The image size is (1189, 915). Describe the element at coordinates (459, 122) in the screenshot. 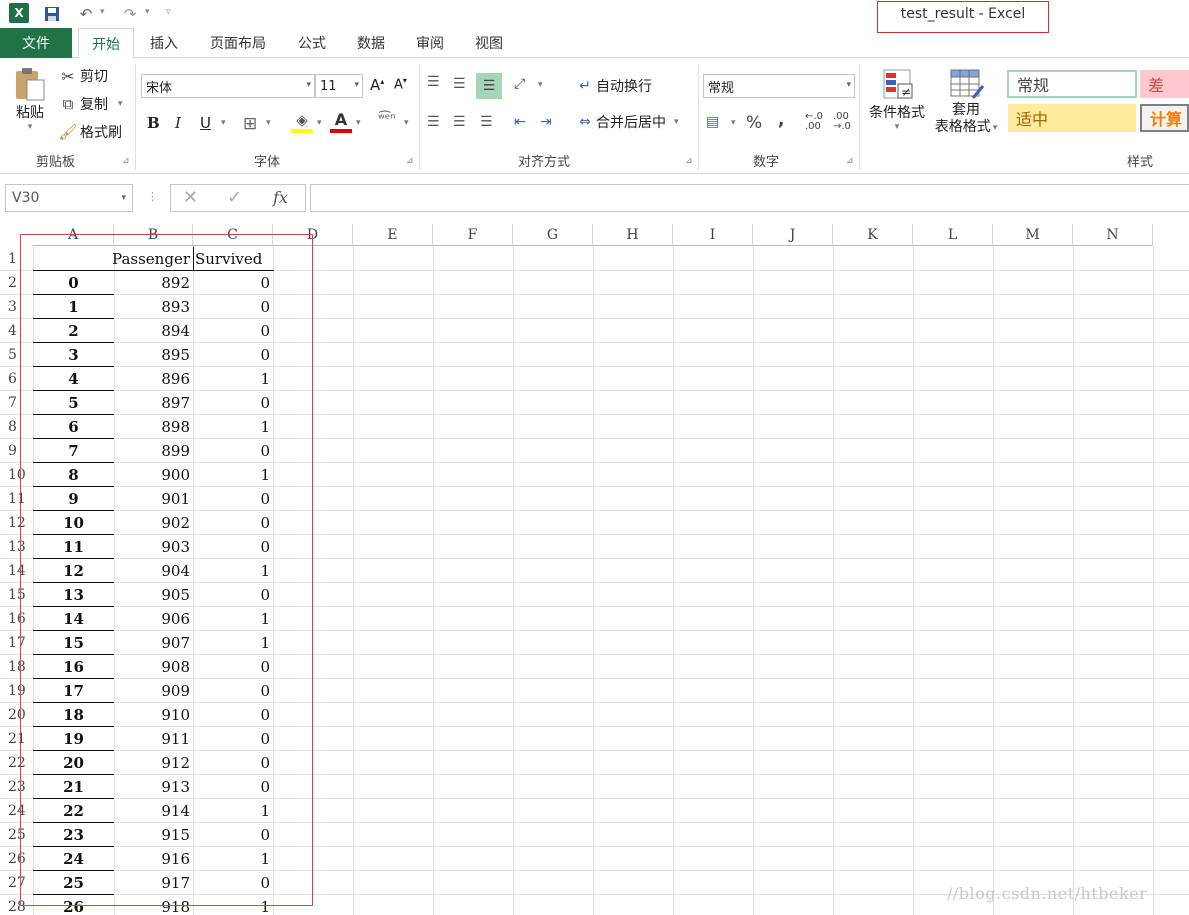

I see `align-center-button: ☰` at that location.